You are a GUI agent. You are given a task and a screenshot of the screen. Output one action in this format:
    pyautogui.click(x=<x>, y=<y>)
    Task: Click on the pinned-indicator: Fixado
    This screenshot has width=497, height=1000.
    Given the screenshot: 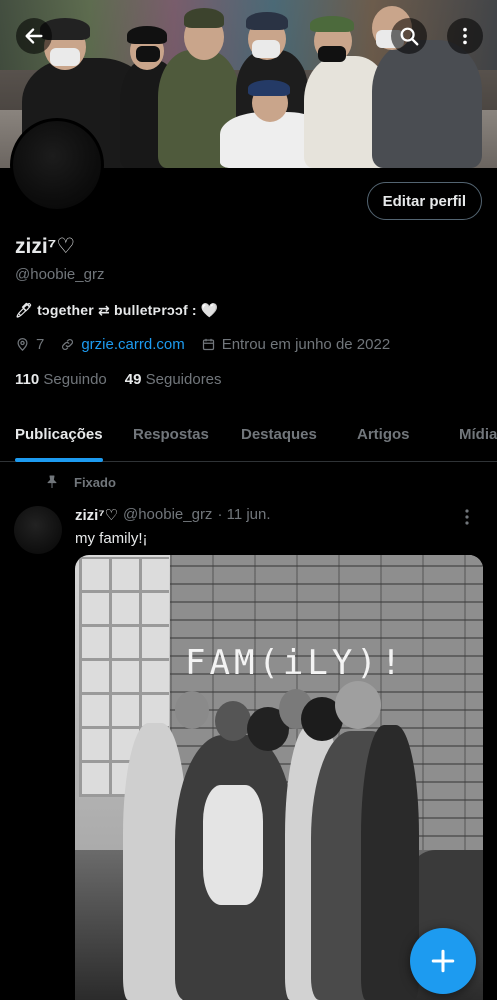 What is the action you would take?
    pyautogui.click(x=80, y=482)
    